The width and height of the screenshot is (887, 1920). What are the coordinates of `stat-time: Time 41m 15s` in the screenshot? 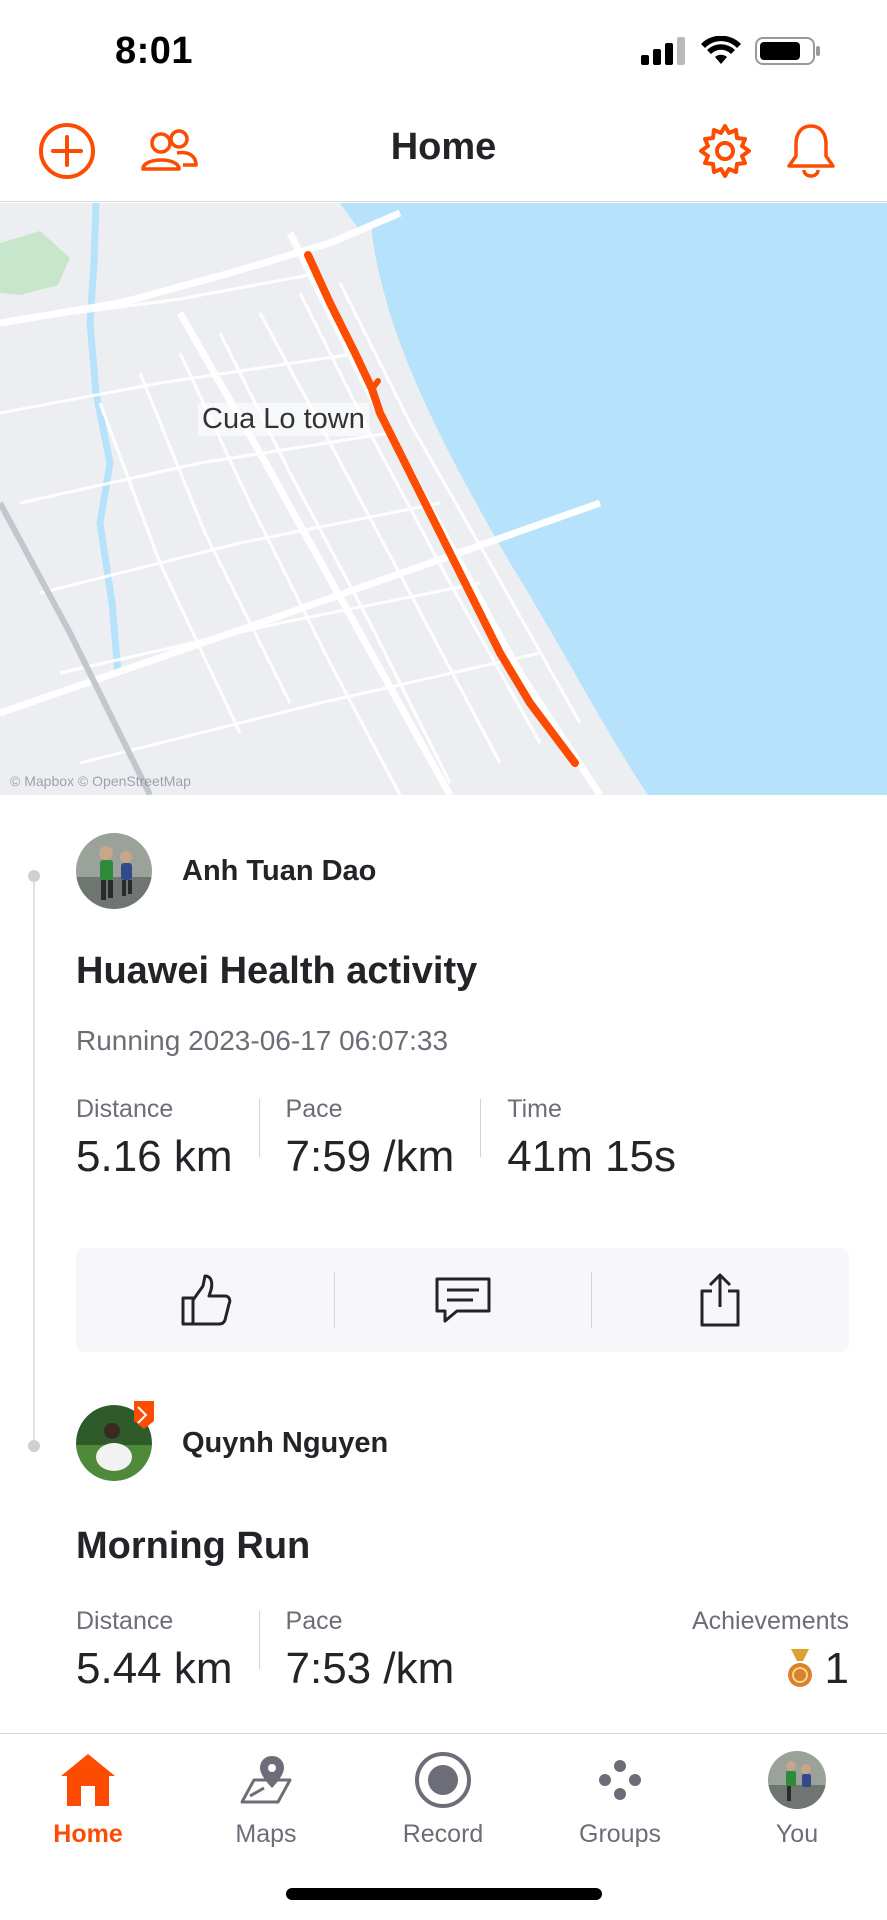 It's located at (591, 1138).